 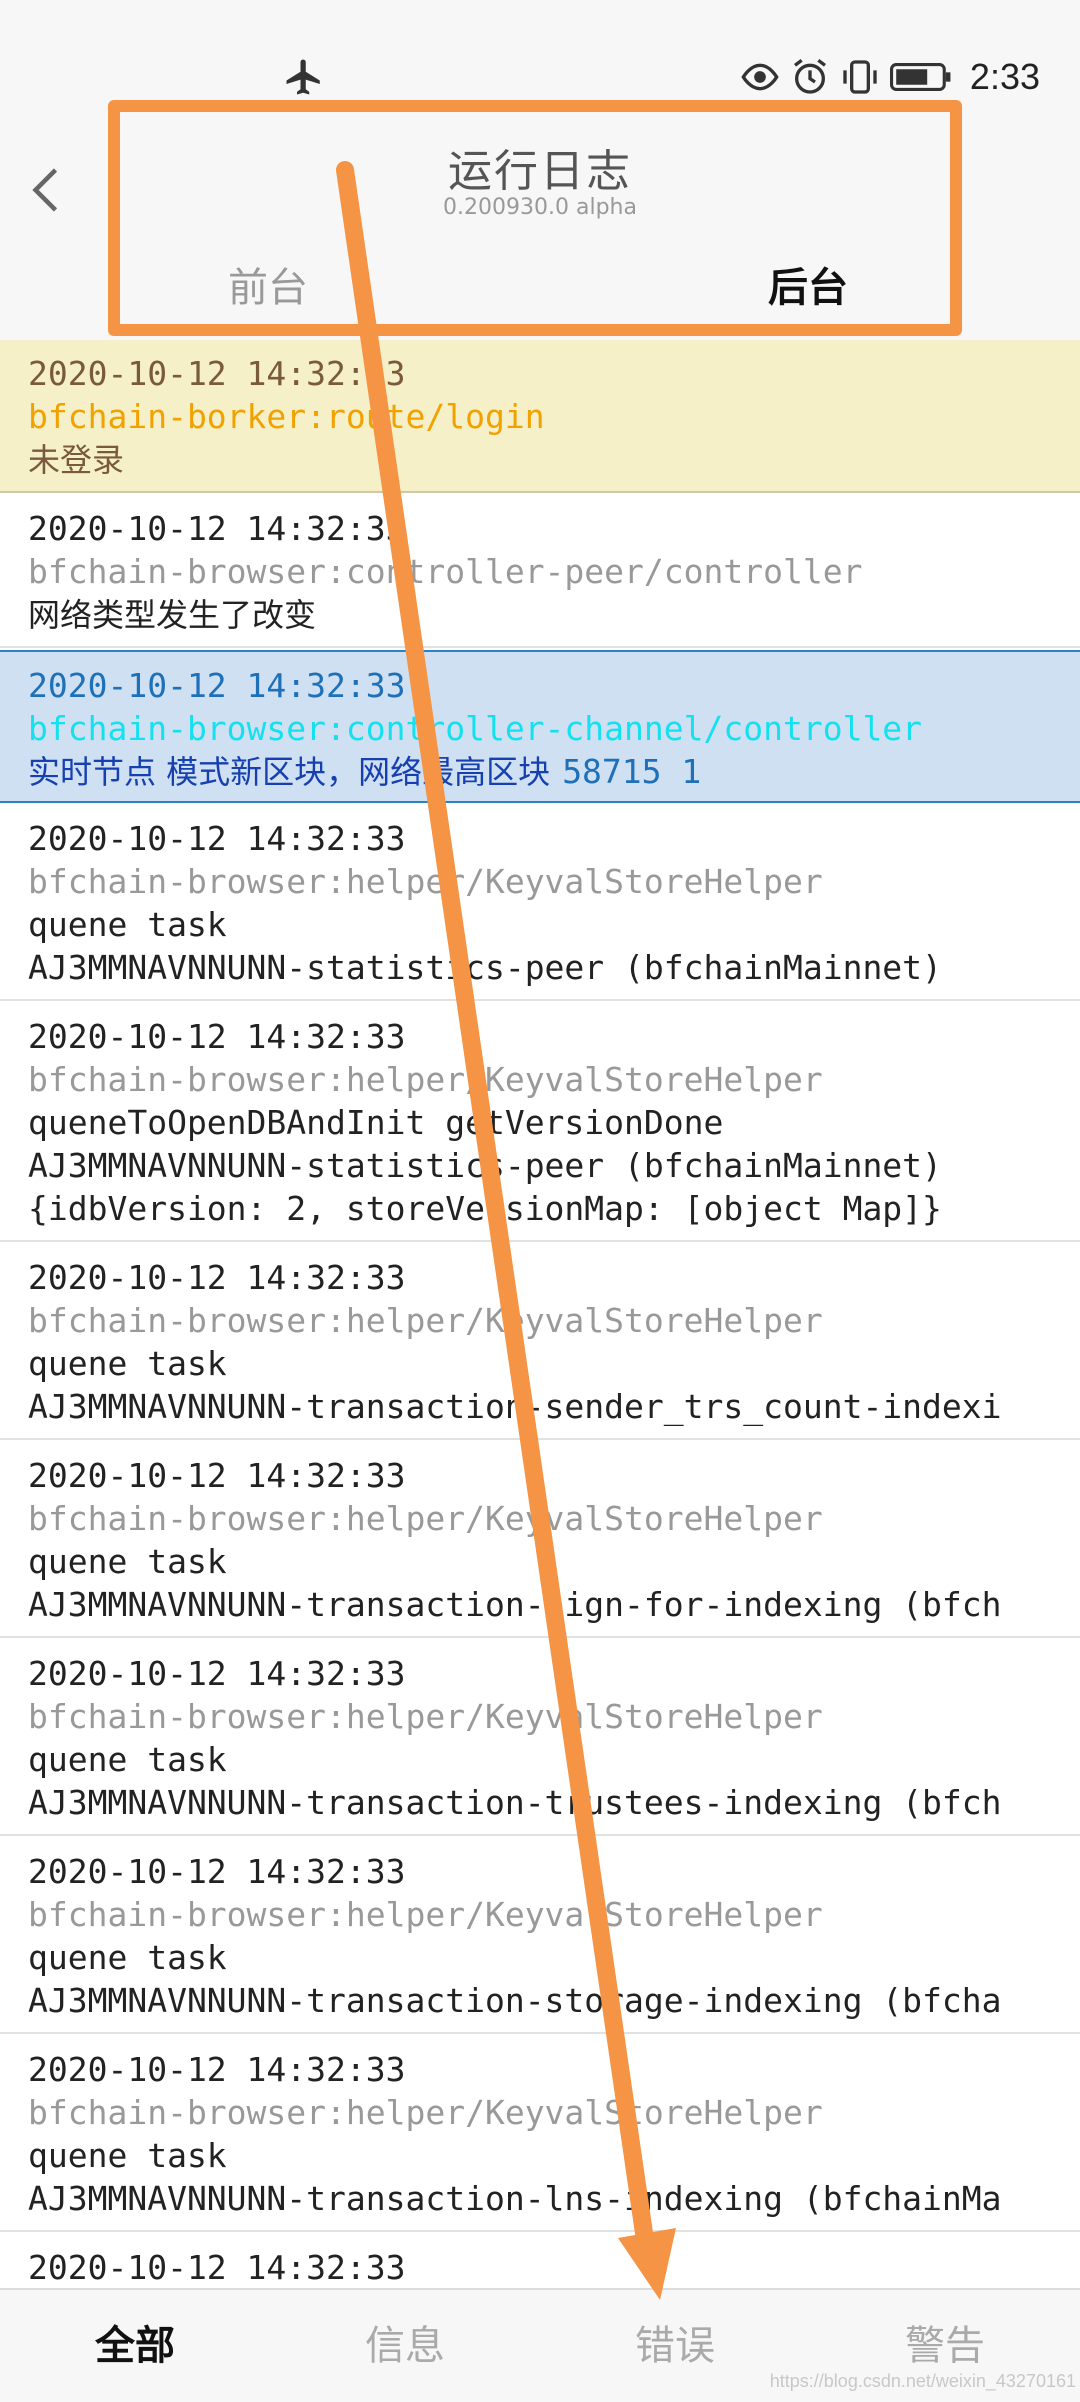 What do you see at coordinates (540, 171) in the screenshot?
I see `page-title: 运行日志` at bounding box center [540, 171].